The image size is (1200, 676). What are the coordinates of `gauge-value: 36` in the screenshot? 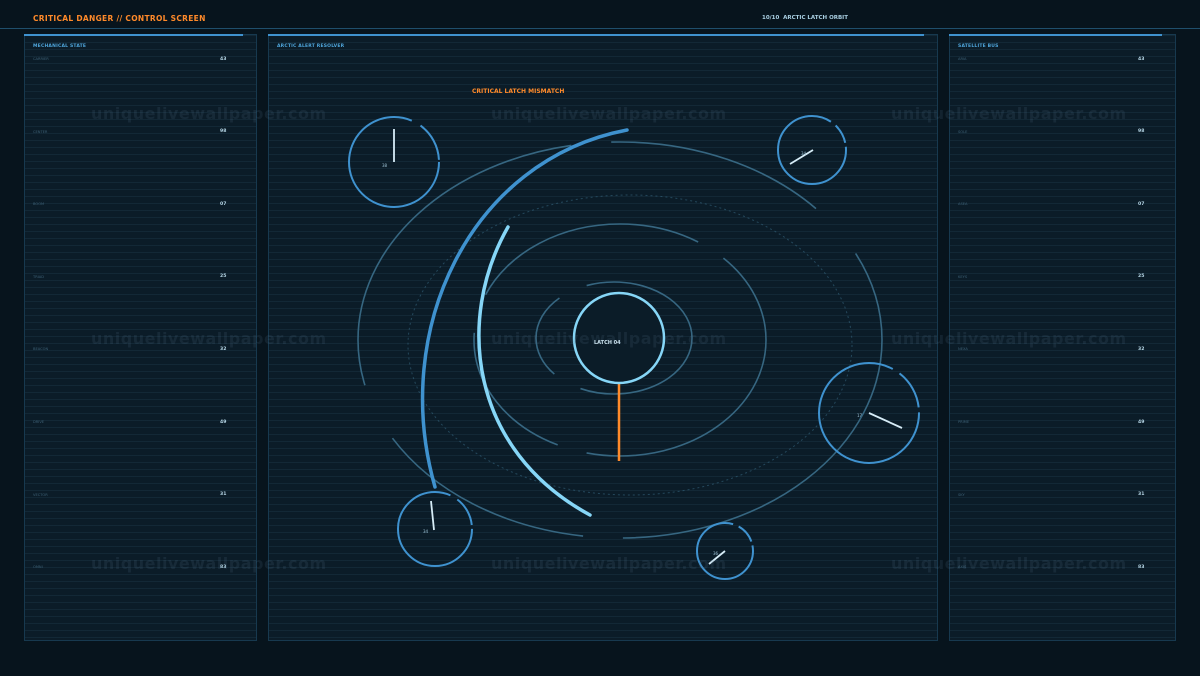 It's located at (716, 553).